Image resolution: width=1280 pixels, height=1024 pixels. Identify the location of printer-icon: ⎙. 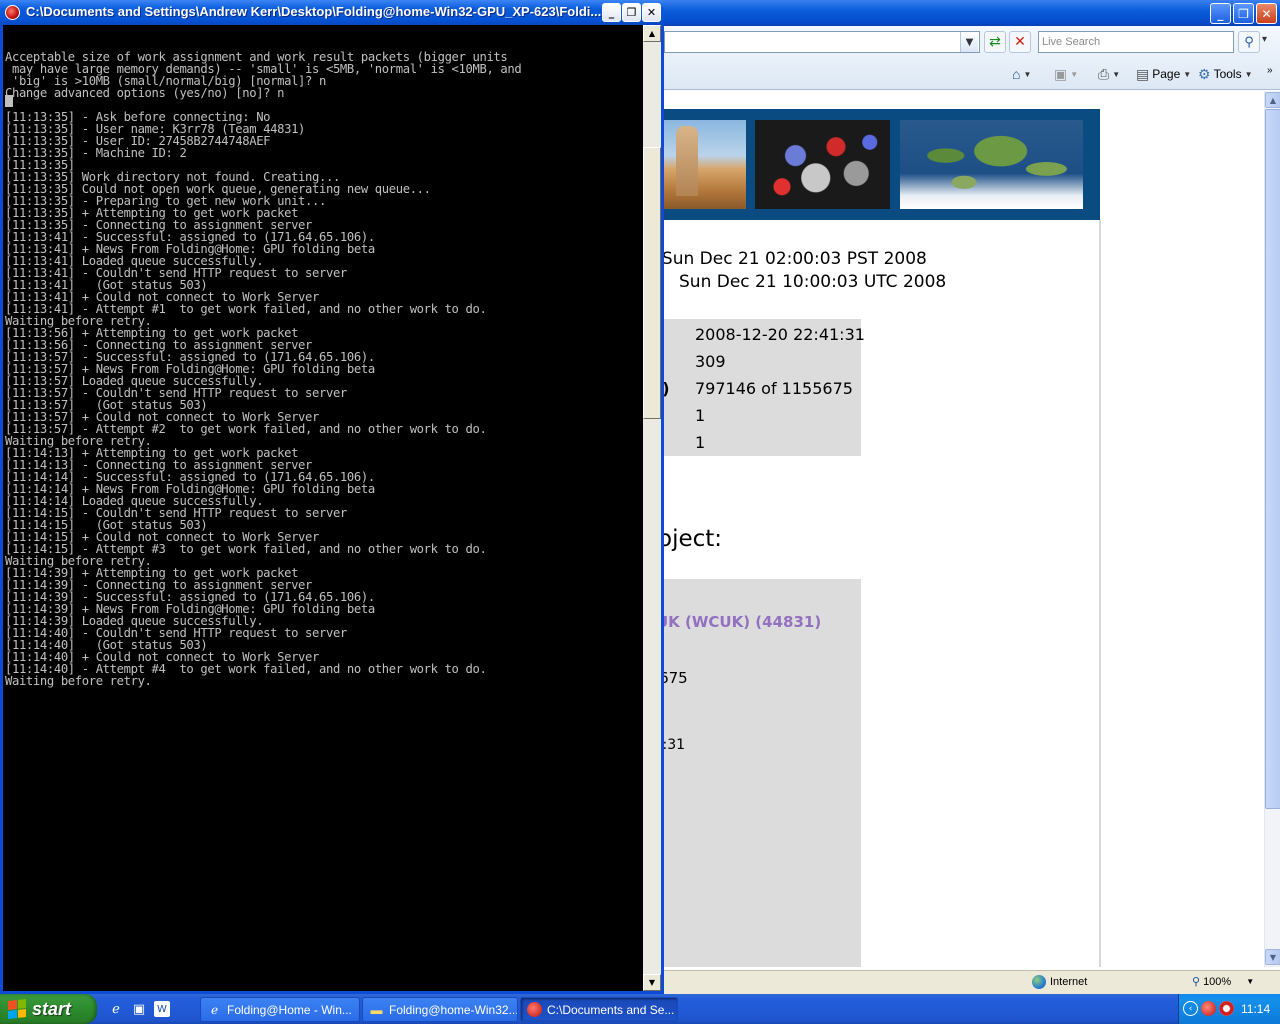
(1104, 73).